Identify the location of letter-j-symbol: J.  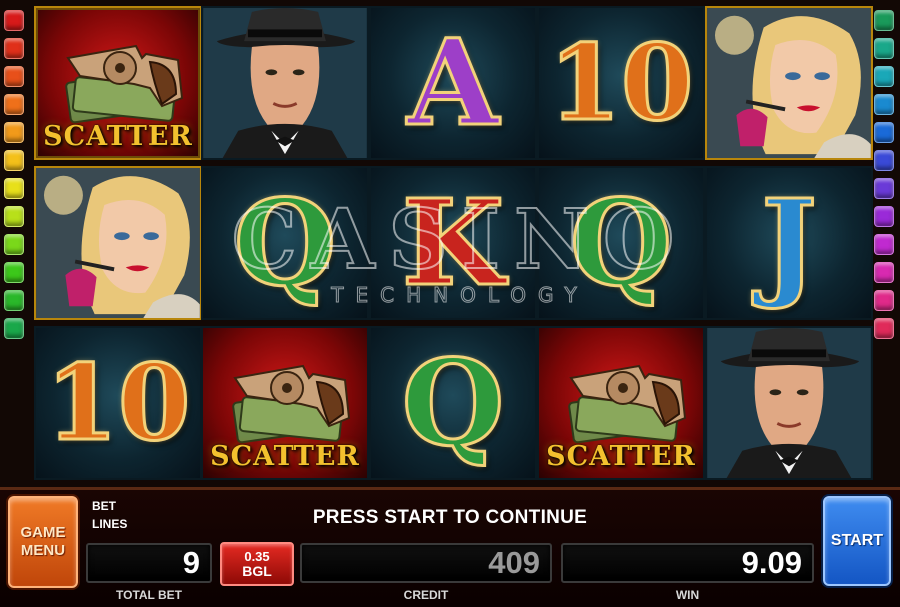
(789, 243).